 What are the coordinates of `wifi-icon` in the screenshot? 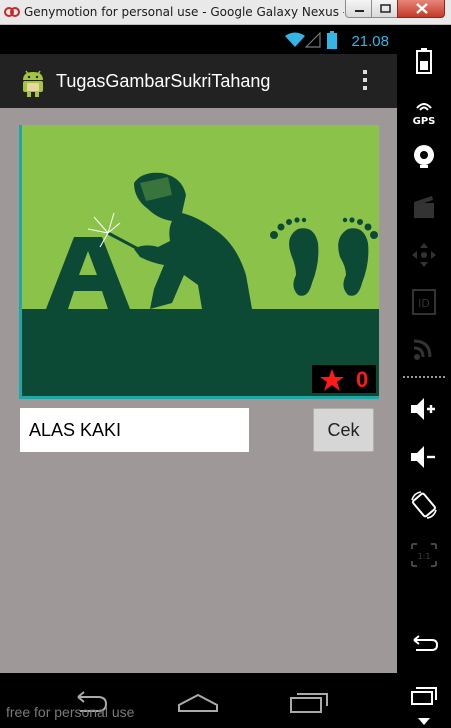 It's located at (295, 39).